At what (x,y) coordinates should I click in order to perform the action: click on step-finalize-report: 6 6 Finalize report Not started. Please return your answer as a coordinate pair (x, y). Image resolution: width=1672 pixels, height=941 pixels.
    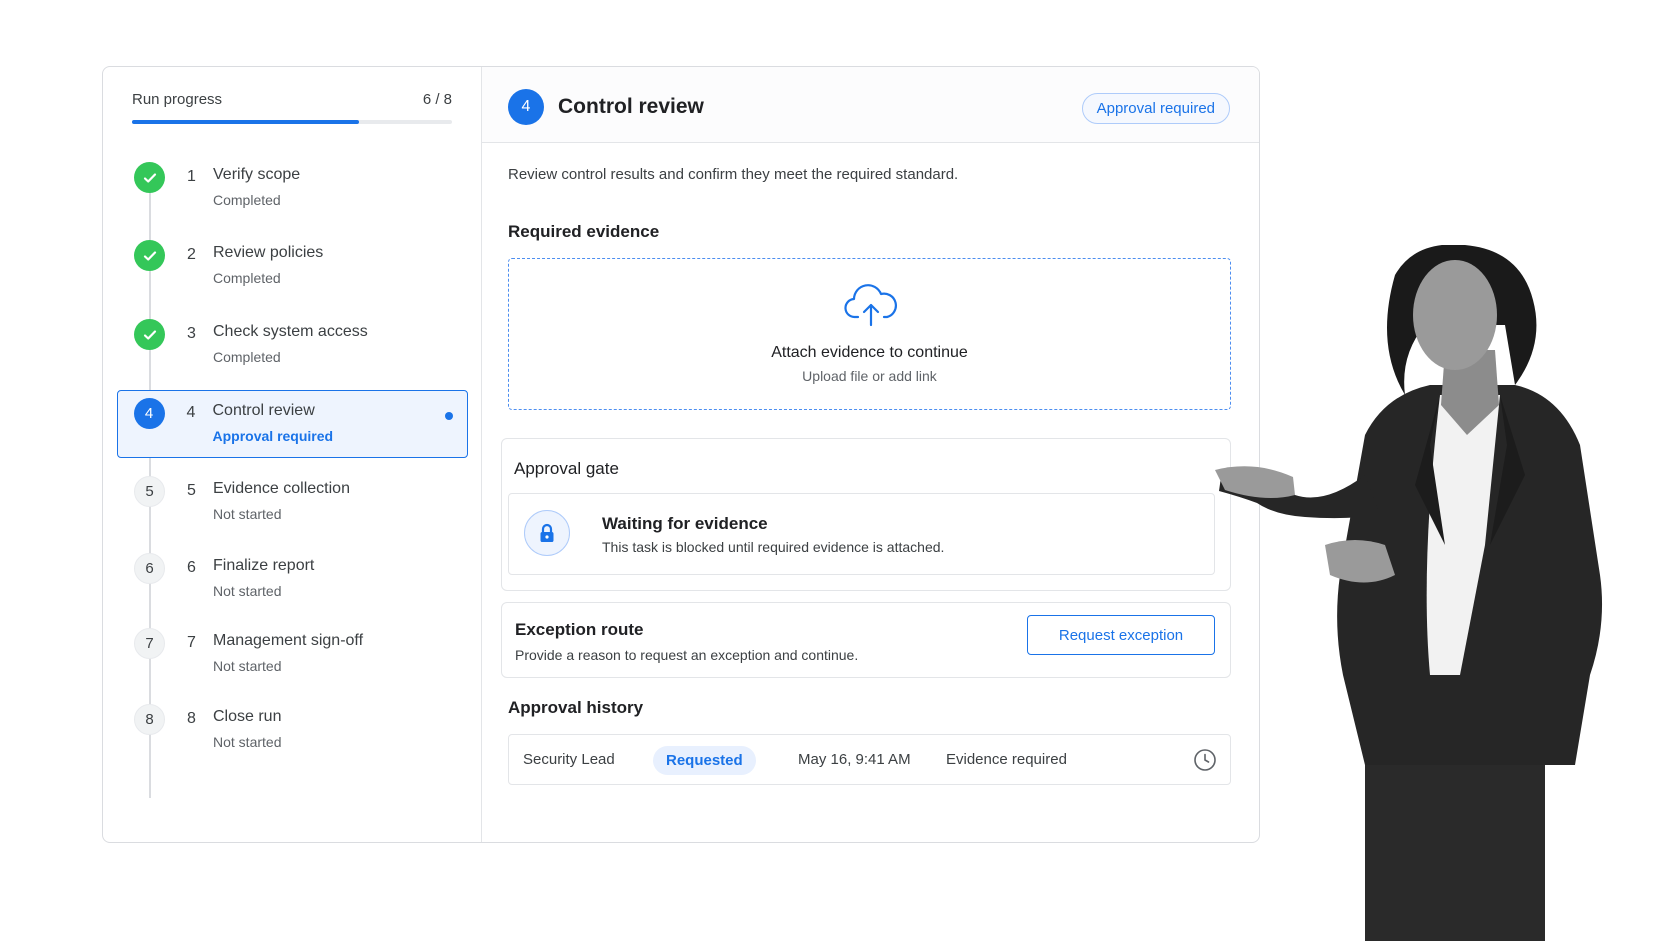
    Looking at the image, I should click on (292, 579).